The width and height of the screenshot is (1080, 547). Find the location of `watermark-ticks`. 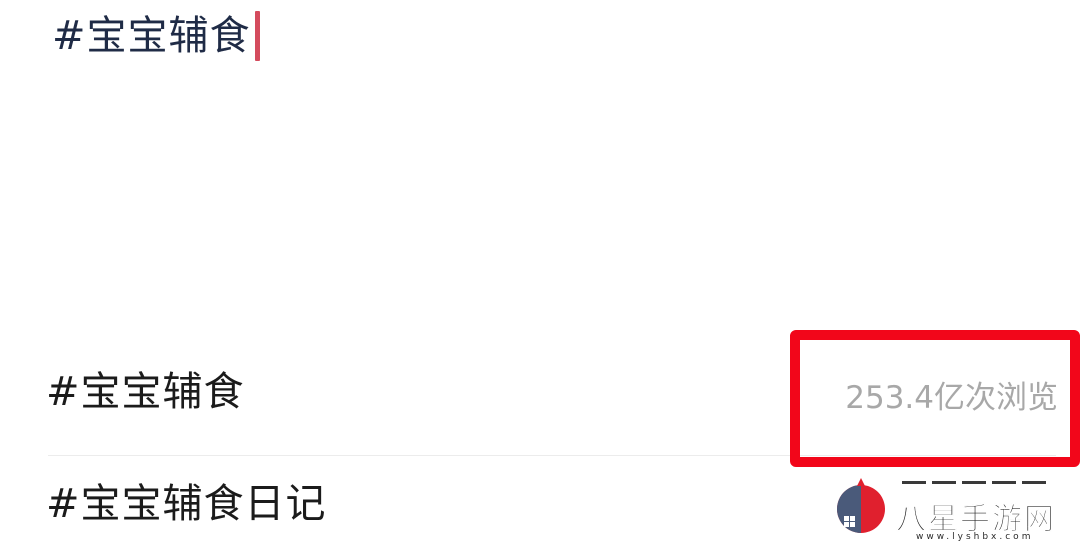

watermark-ticks is located at coordinates (987, 484).